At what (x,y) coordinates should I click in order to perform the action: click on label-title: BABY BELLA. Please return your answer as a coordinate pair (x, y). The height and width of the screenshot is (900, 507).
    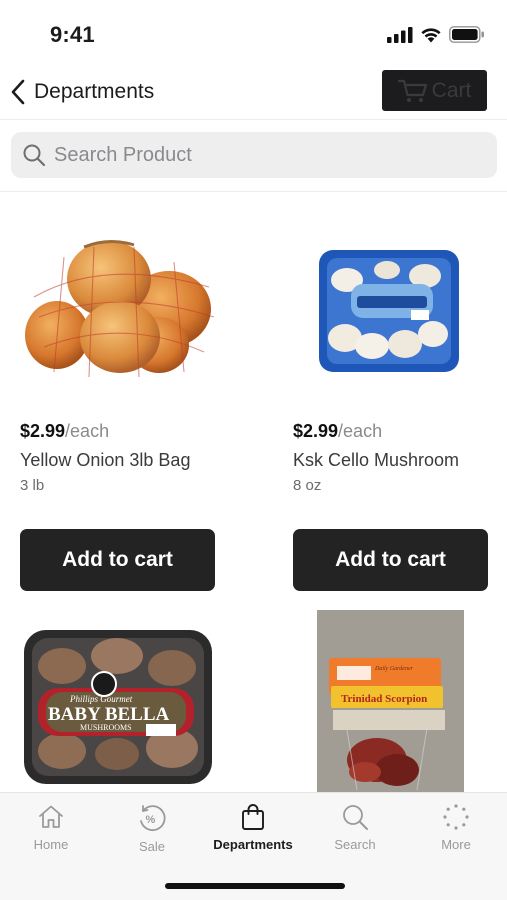
    Looking at the image, I should click on (109, 714).